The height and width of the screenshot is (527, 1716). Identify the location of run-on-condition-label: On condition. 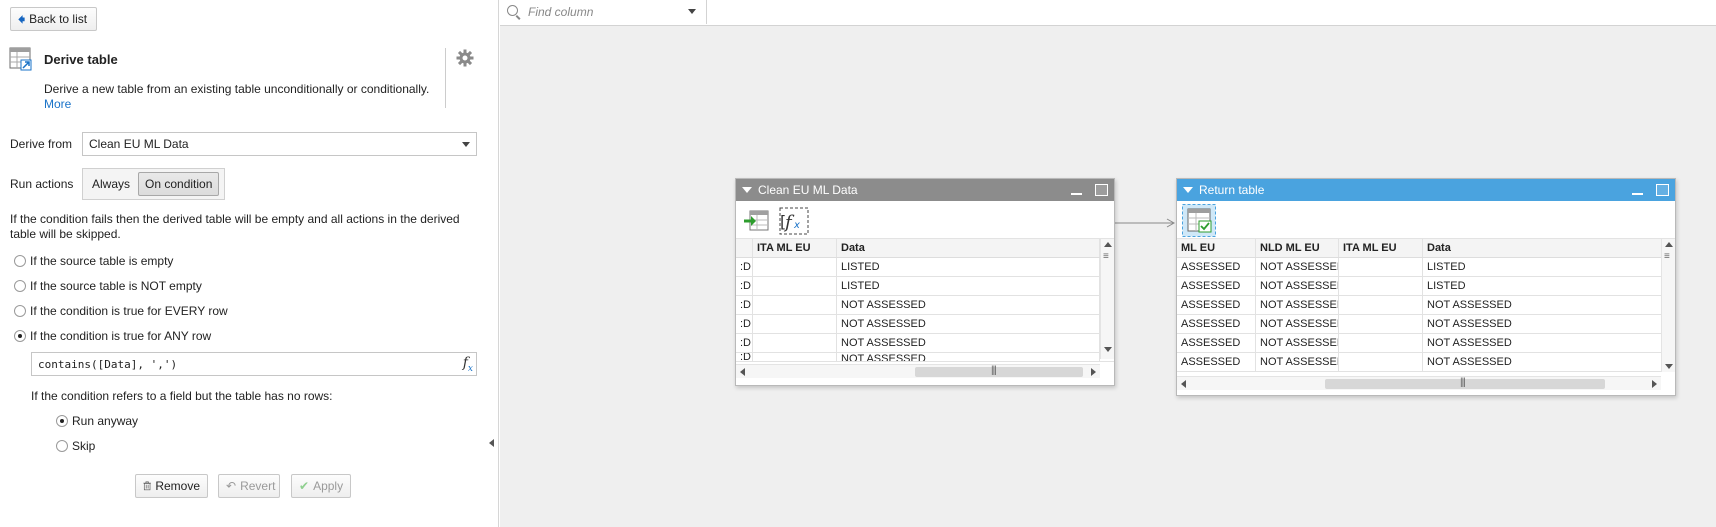
(179, 184).